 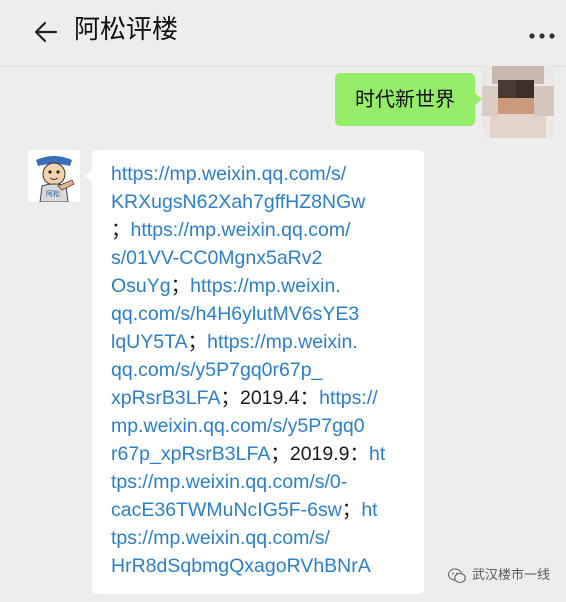 I want to click on url-link: HrR8dSqbmgQxagoRVhBNrA, so click(x=241, y=566).